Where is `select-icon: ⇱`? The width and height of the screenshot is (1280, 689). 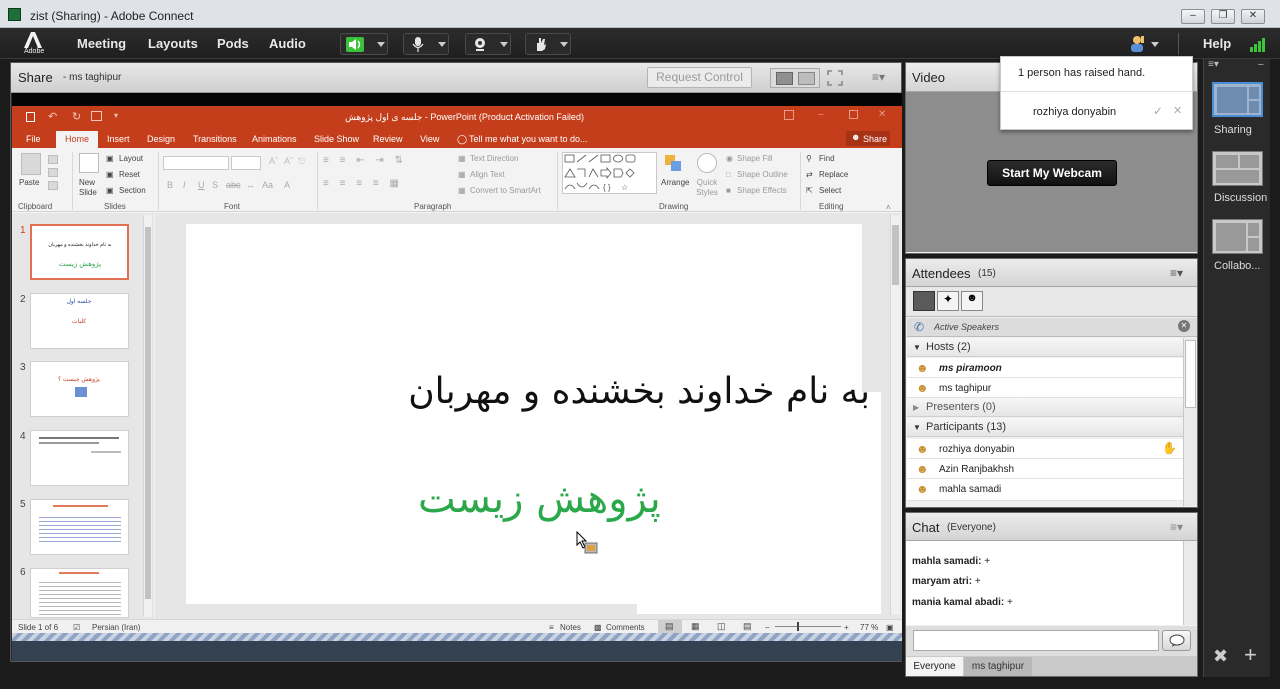
select-icon: ⇱ is located at coordinates (809, 190).